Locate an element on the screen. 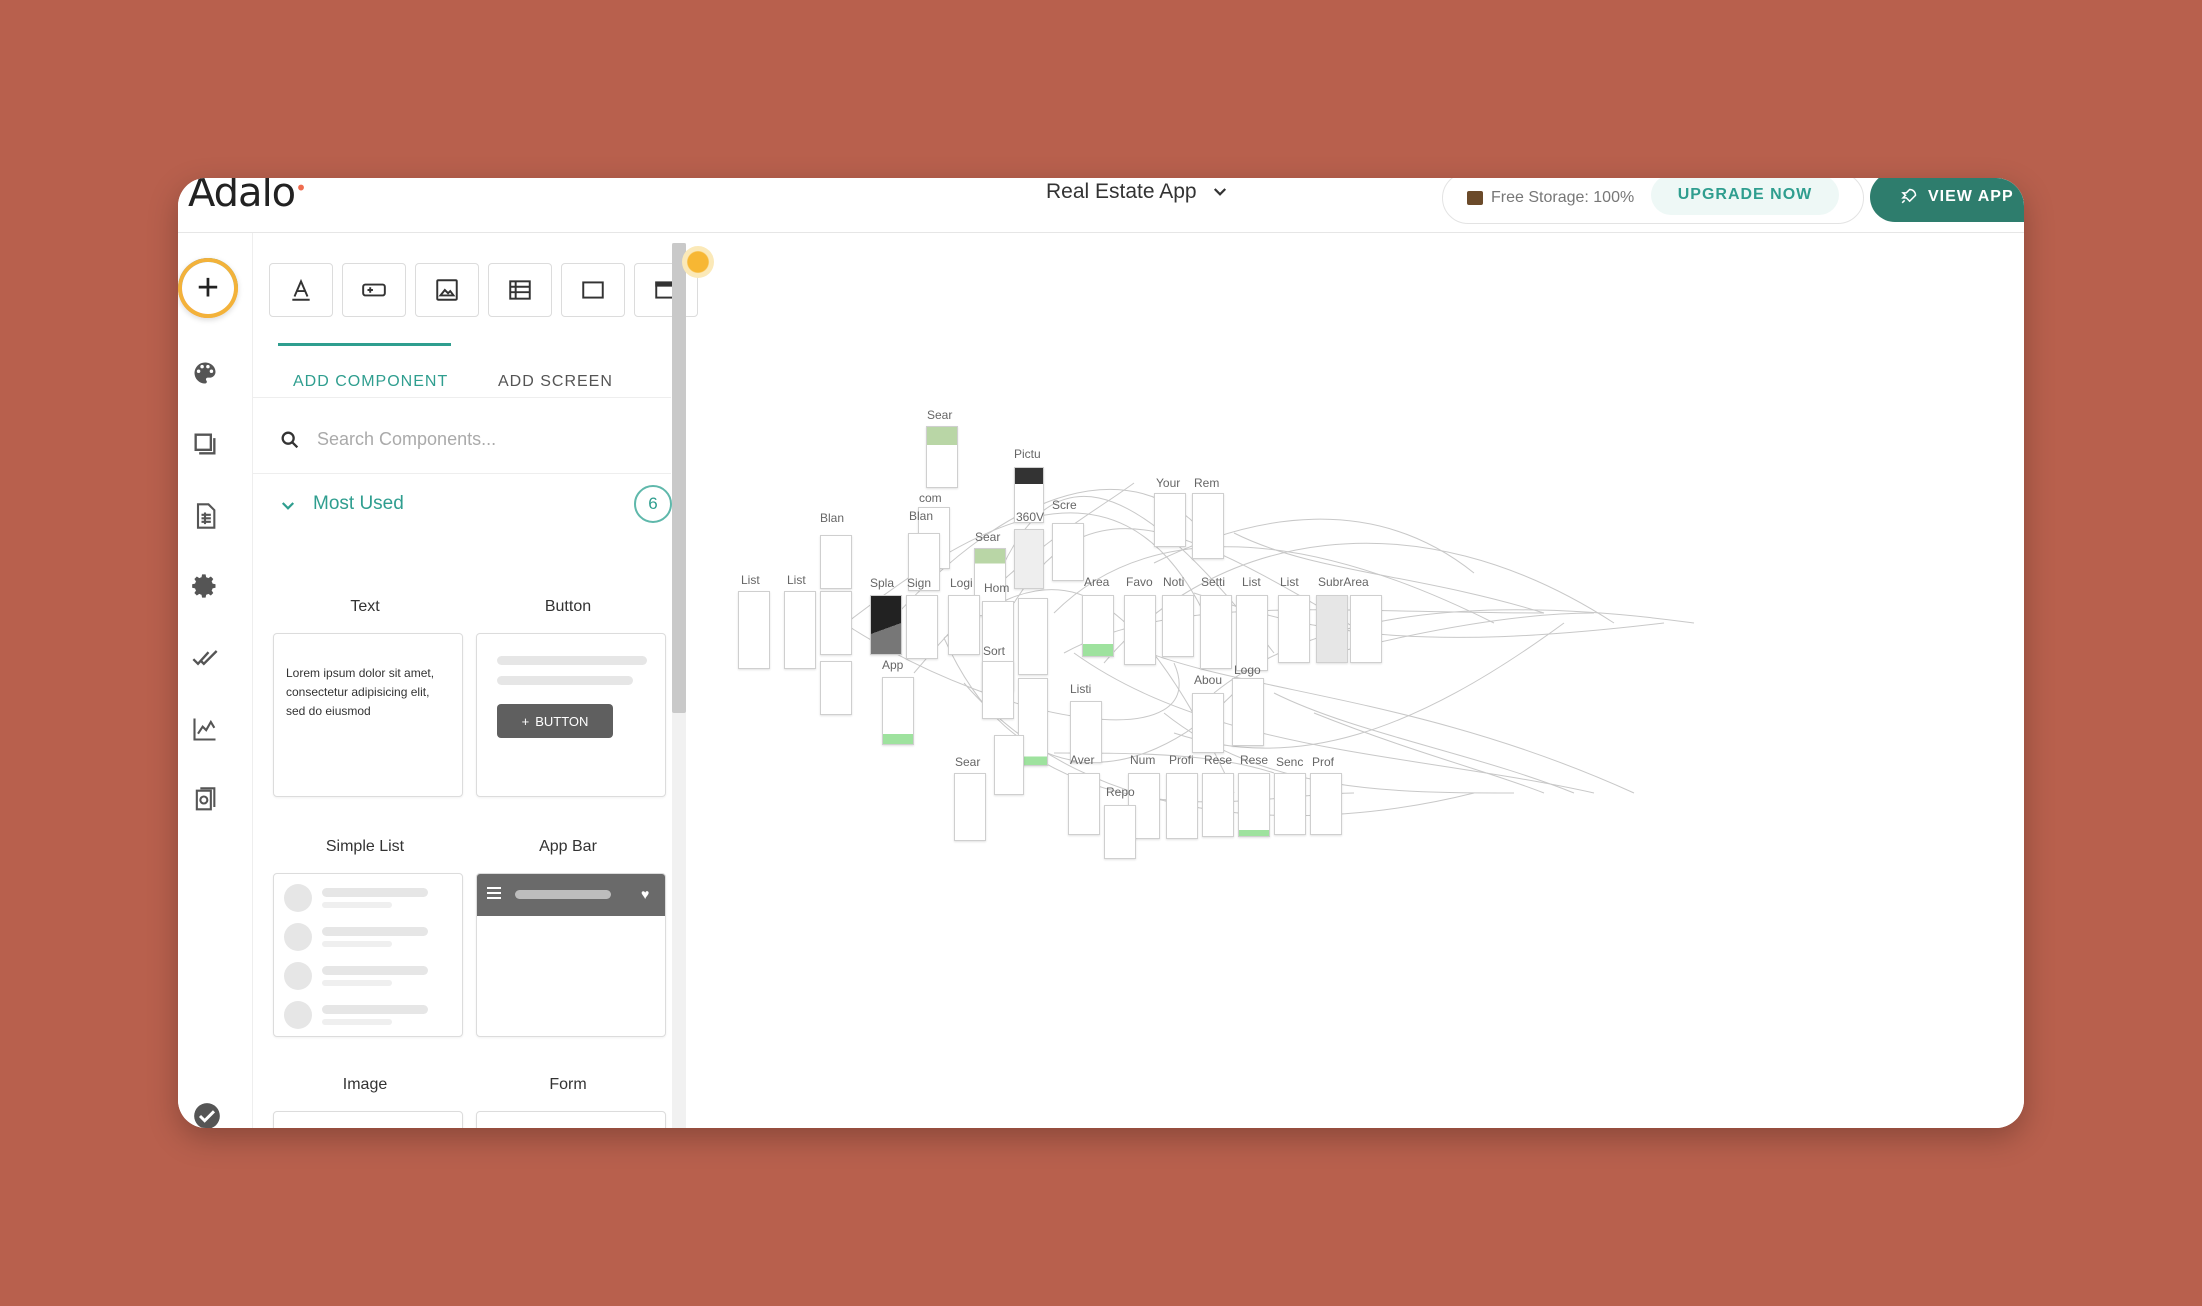 The width and height of the screenshot is (2202, 1306). image-component-card is located at coordinates (368, 1119).